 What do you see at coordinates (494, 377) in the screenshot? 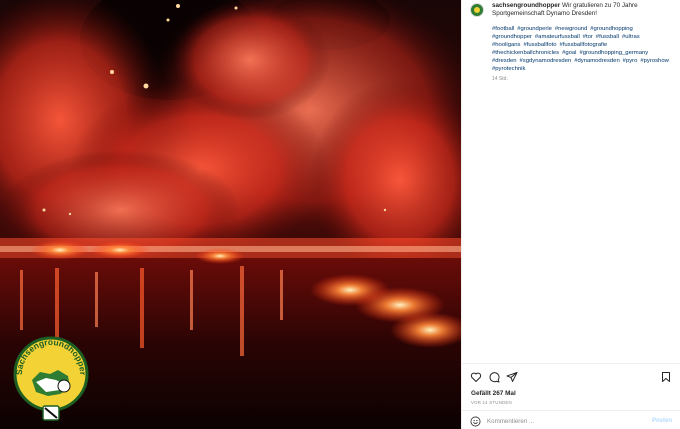
I see `comment-icon` at bounding box center [494, 377].